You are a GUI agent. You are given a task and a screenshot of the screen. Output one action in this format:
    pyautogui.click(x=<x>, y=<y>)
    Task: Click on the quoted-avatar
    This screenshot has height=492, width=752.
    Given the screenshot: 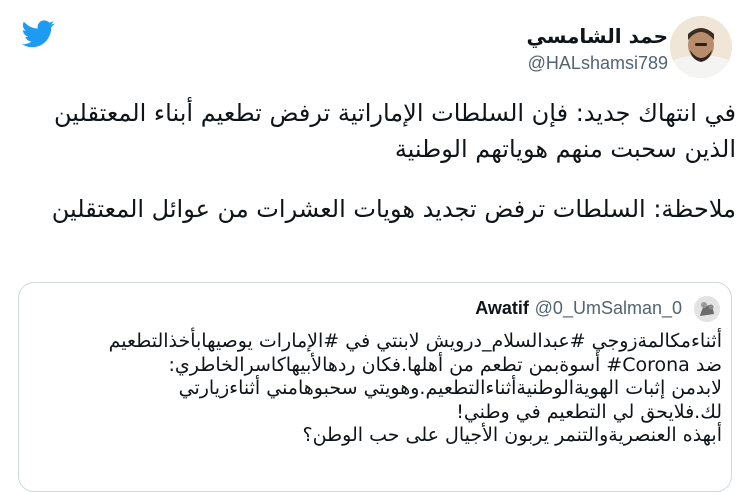 What is the action you would take?
    pyautogui.click(x=707, y=309)
    